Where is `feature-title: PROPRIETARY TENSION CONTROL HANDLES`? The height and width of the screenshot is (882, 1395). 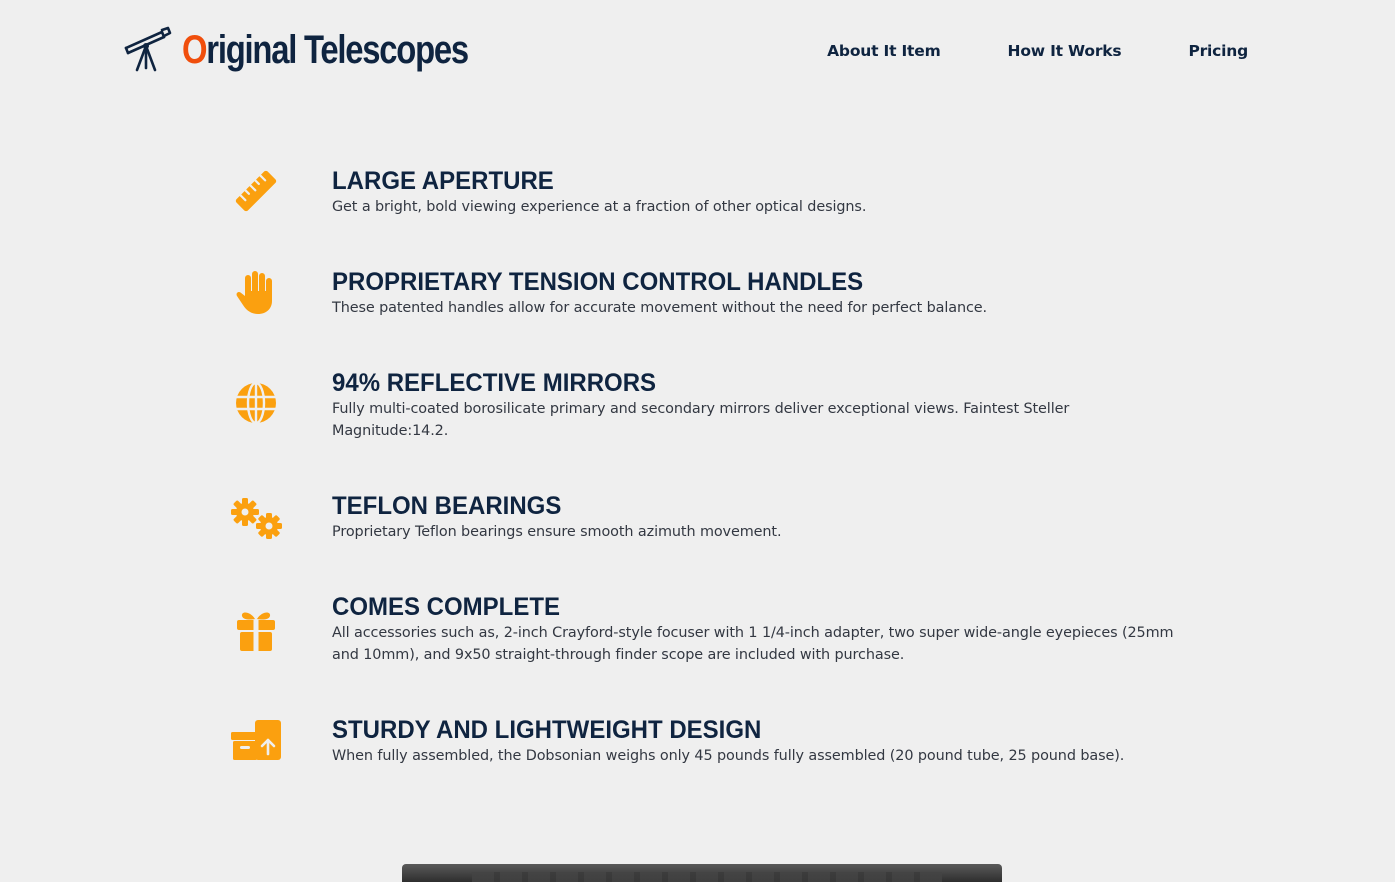 feature-title: PROPRIETARY TENSION CONTROL HANDLES is located at coordinates (598, 282).